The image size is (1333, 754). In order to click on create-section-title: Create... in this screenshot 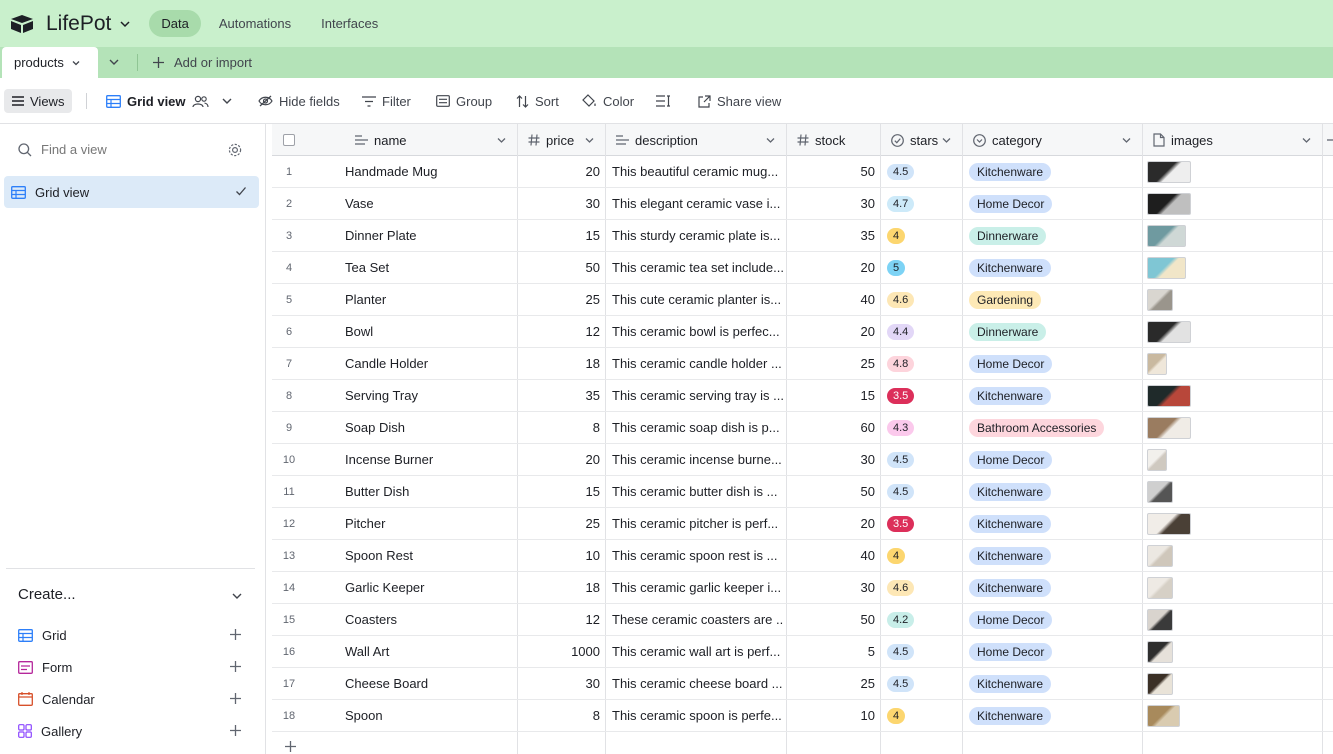, I will do `click(47, 594)`.